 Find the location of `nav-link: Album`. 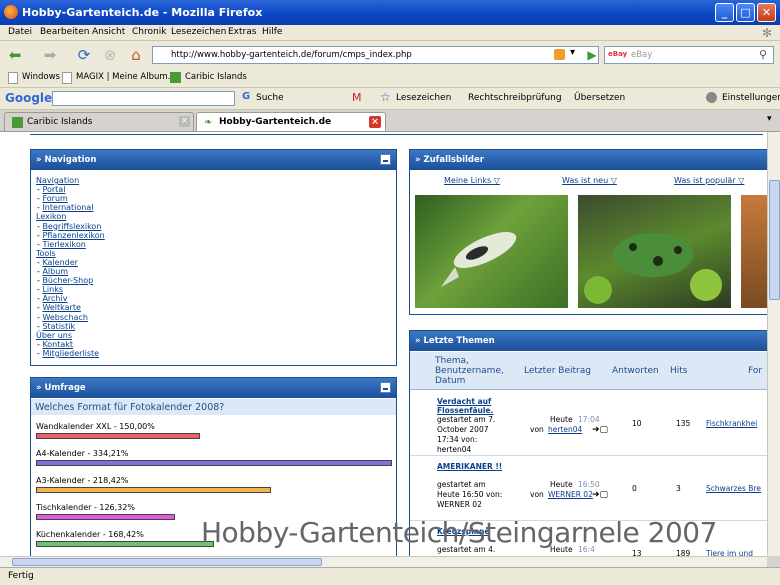

nav-link: Album is located at coordinates (55, 271).